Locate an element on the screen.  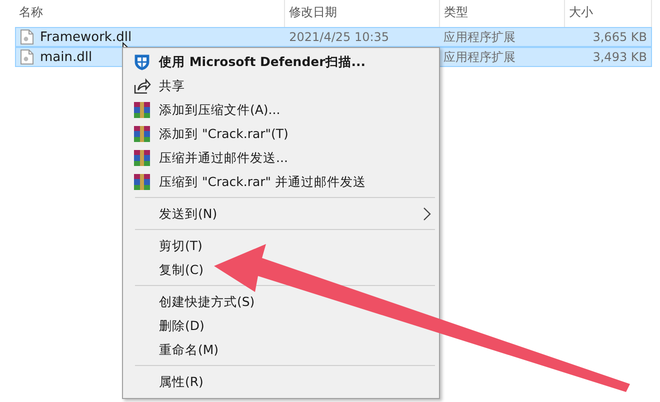
menu-item: 剪切(T) is located at coordinates (281, 246).